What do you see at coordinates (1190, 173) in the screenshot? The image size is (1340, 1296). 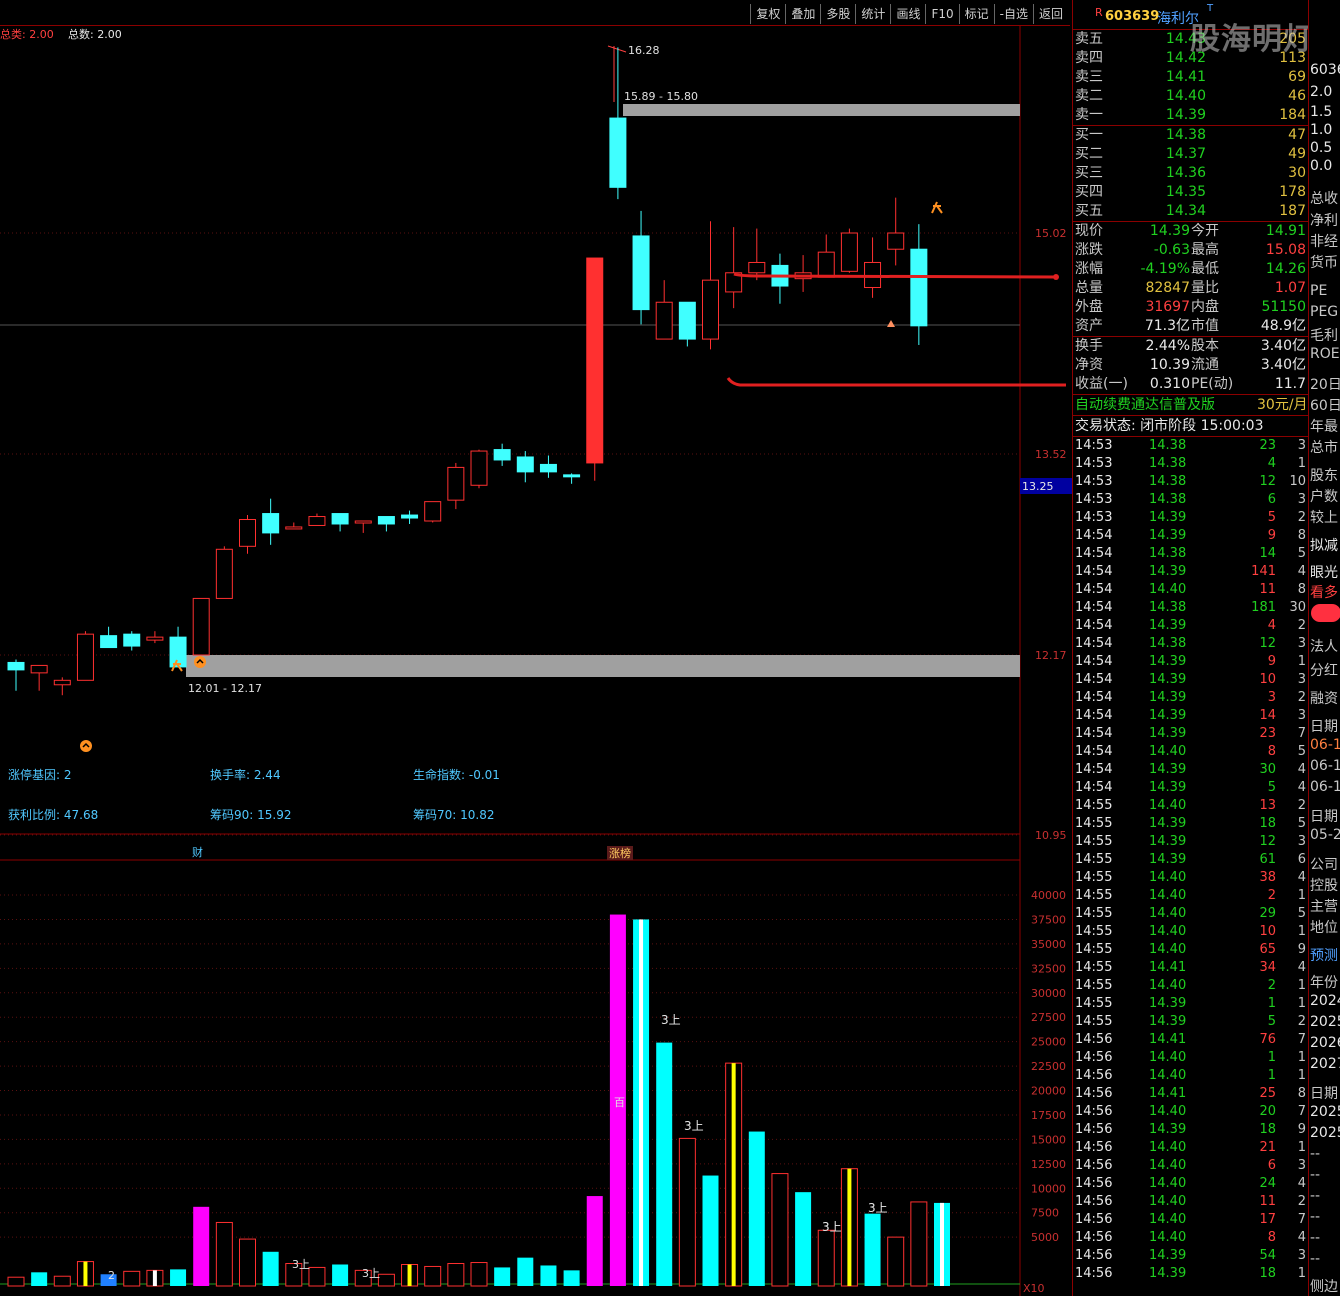 I see `order-book-row: 买三 14.36 30` at bounding box center [1190, 173].